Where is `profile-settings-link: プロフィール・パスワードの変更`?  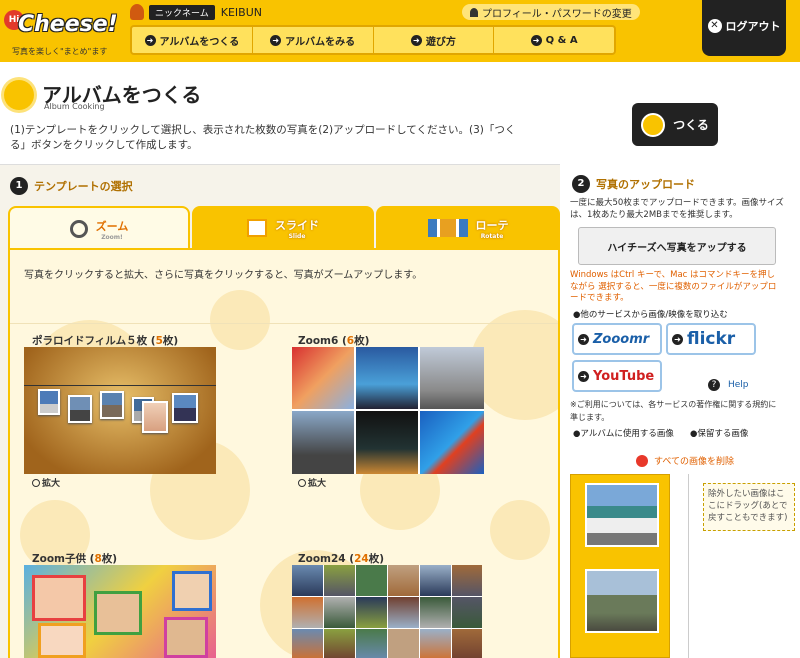 profile-settings-link: プロフィール・パスワードの変更 is located at coordinates (551, 12).